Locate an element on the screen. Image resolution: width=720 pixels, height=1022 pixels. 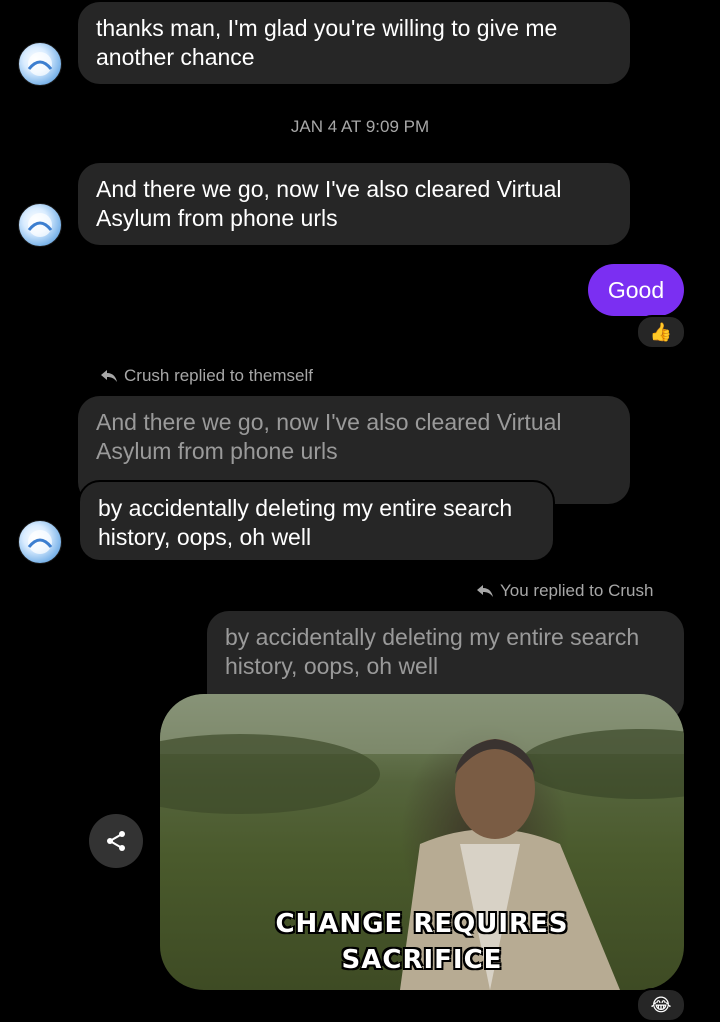
gif-caption-line: SACRIFICE is located at coordinates (422, 960).